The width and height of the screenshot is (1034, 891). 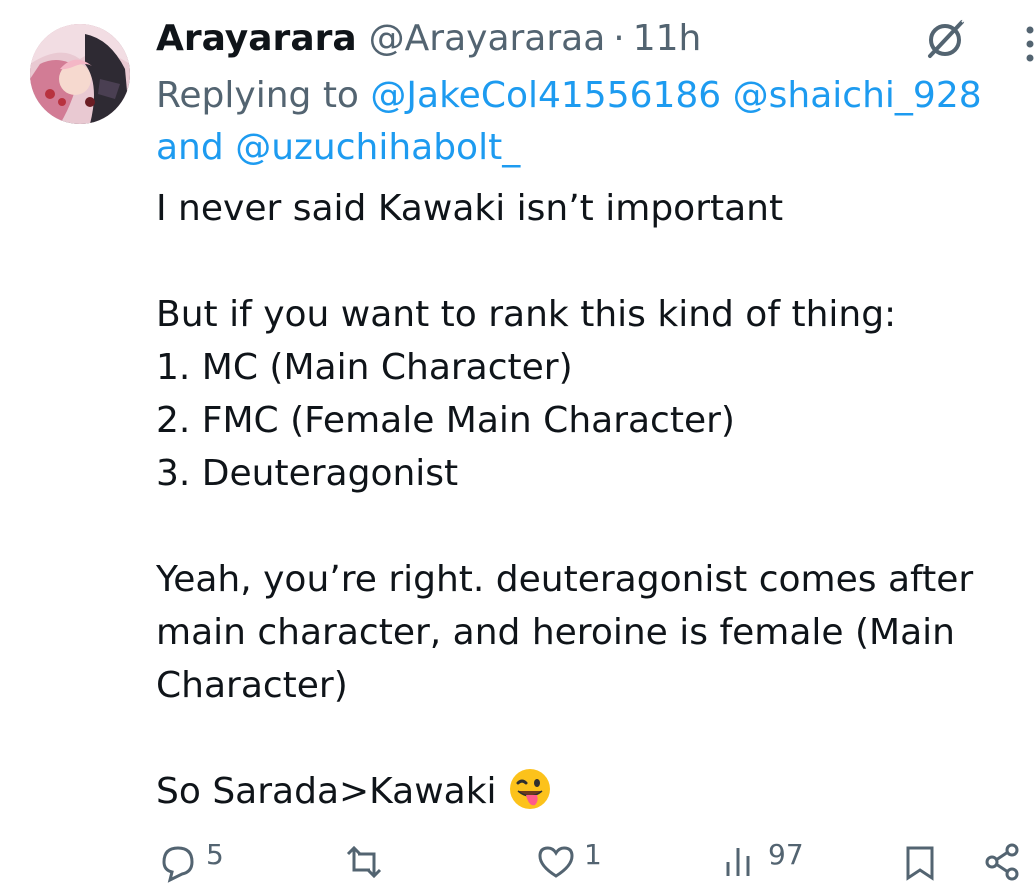 I want to click on avatar, so click(x=80, y=74).